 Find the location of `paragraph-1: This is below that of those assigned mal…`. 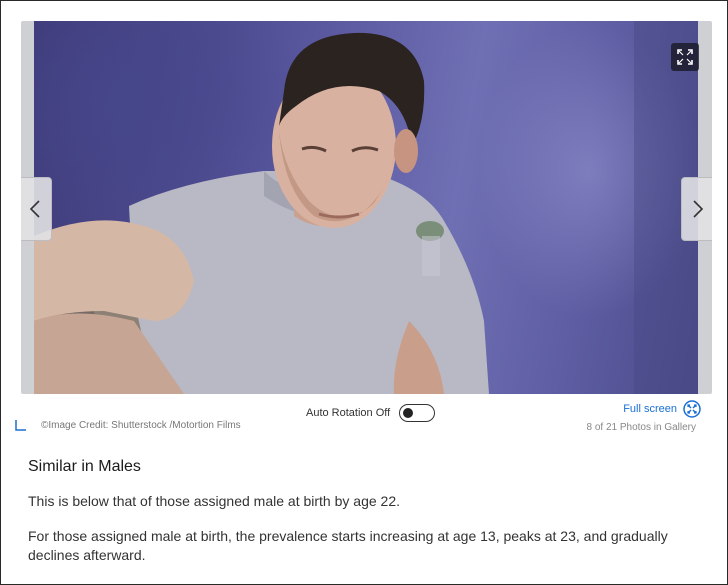

paragraph-1: This is below that of those assigned mal… is located at coordinates (214, 501).